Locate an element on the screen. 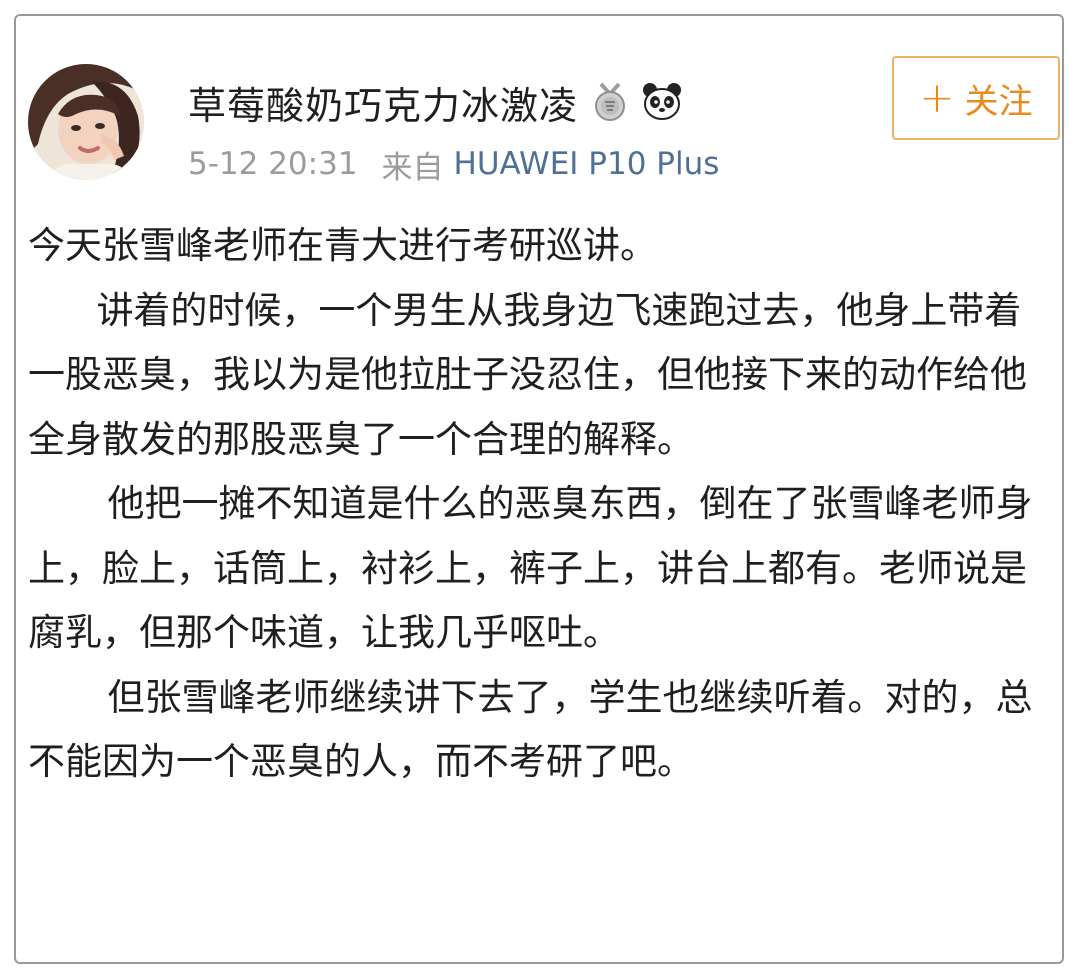  source-prefix: 来自 is located at coordinates (412, 167).